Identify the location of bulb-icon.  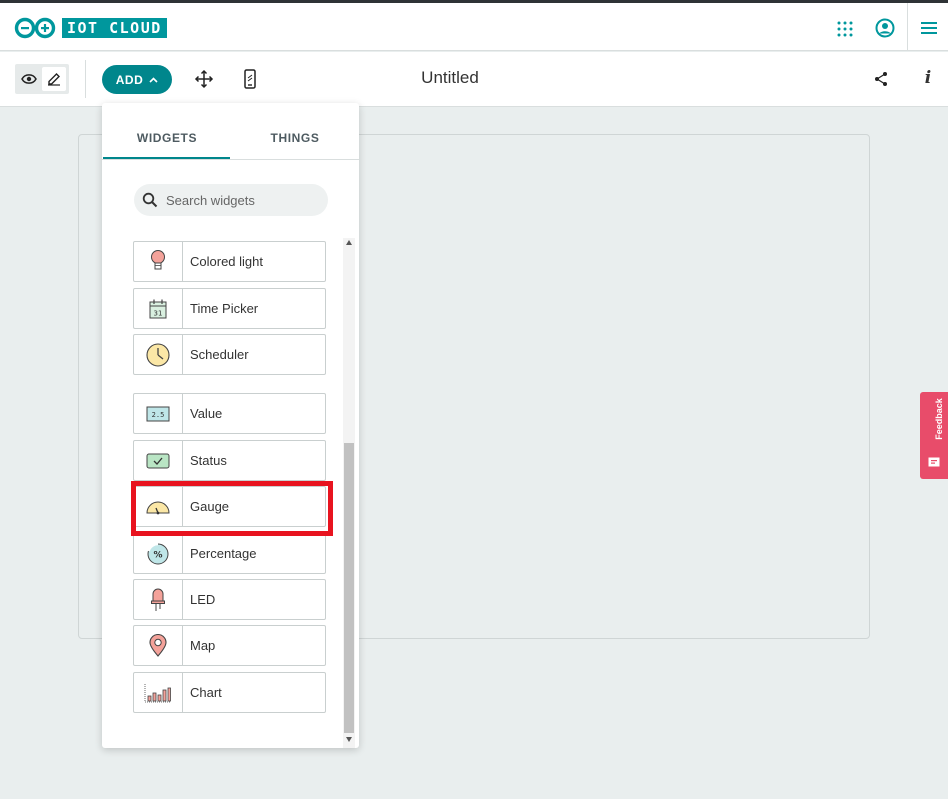
(158, 259).